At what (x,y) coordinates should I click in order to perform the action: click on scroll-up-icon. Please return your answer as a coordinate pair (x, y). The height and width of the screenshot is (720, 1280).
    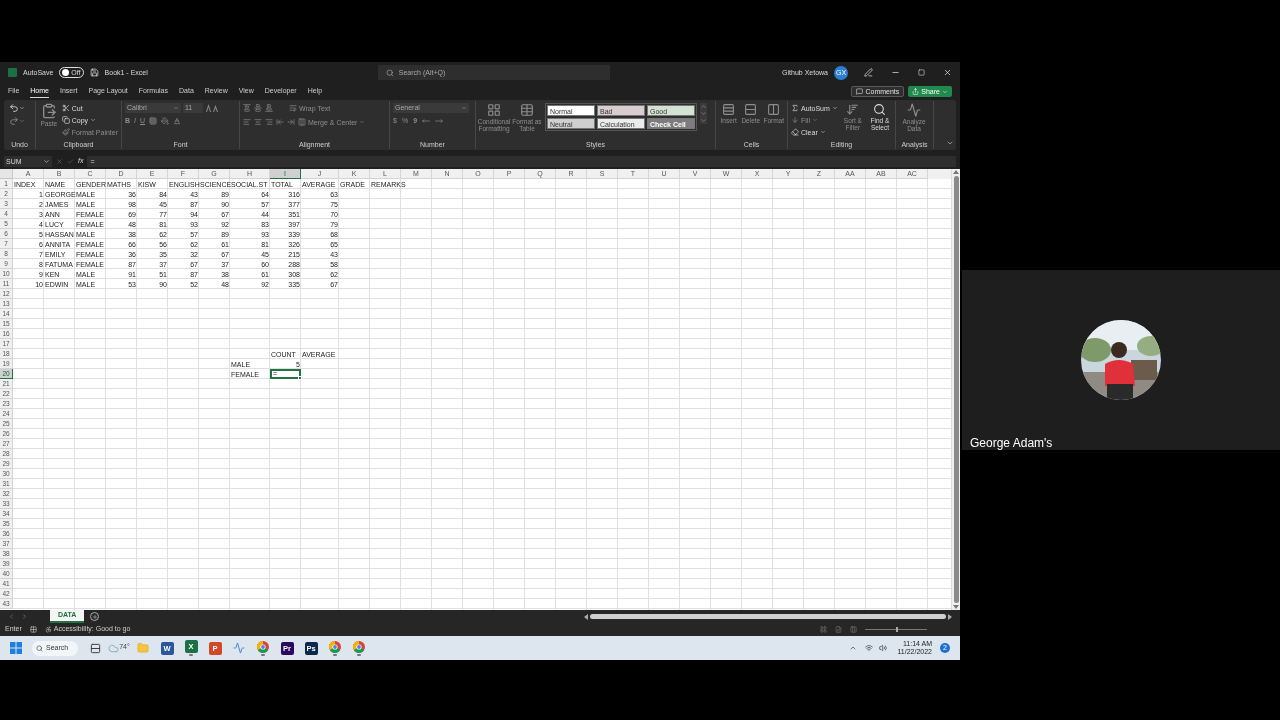
    Looking at the image, I should click on (703, 106).